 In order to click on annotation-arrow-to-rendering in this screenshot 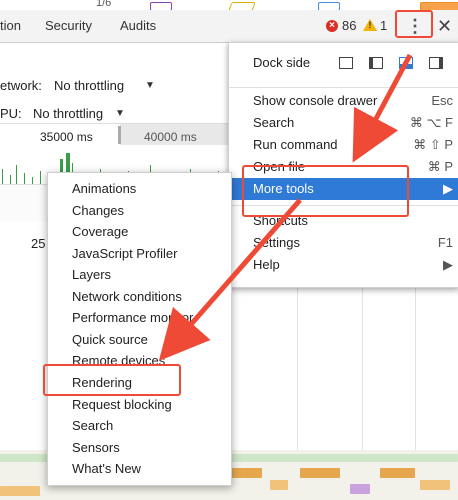, I will do `click(230, 280)`.